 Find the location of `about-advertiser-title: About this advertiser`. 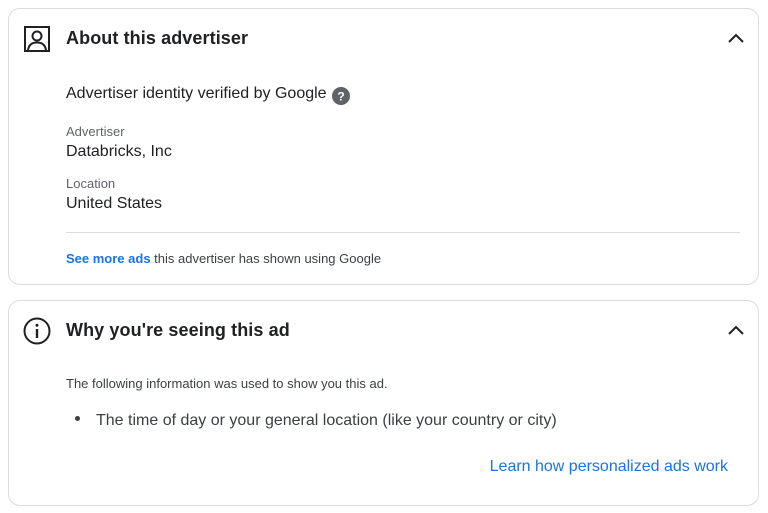

about-advertiser-title: About this advertiser is located at coordinates (157, 38).